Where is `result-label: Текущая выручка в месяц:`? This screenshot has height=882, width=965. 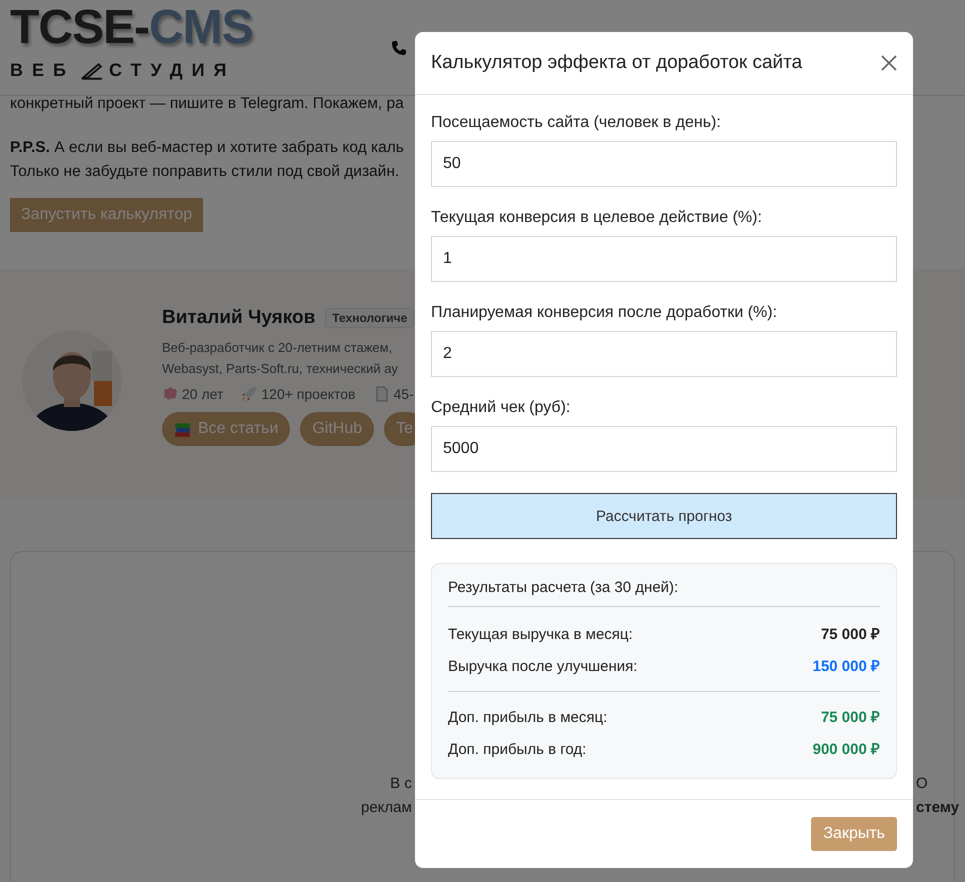 result-label: Текущая выручка в месяц: is located at coordinates (540, 635).